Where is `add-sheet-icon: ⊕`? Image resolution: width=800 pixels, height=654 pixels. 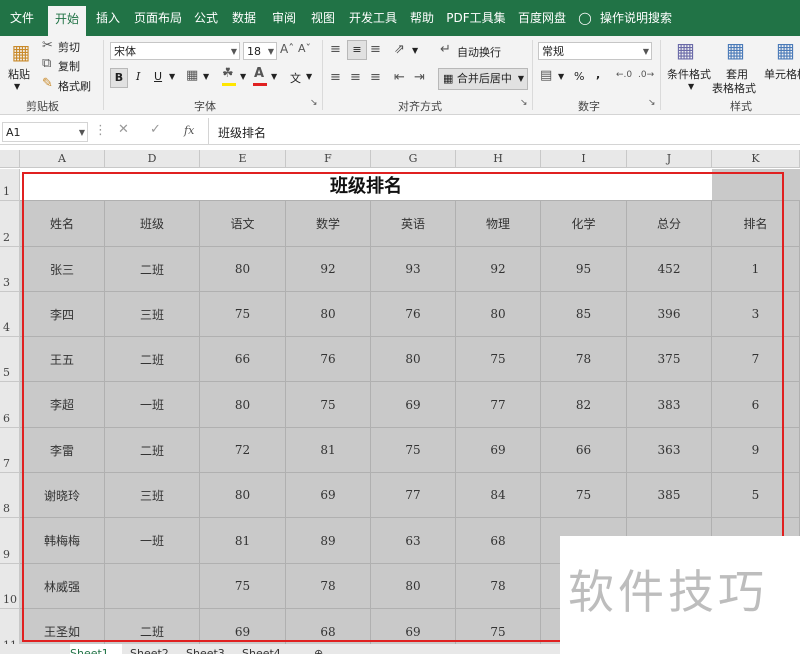
add-sheet-icon: ⊕ is located at coordinates (322, 649).